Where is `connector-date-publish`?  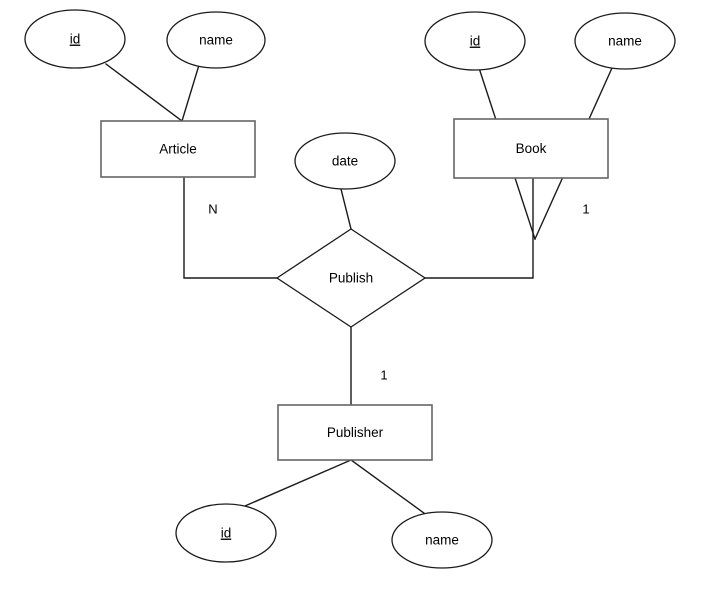 connector-date-publish is located at coordinates (346, 209).